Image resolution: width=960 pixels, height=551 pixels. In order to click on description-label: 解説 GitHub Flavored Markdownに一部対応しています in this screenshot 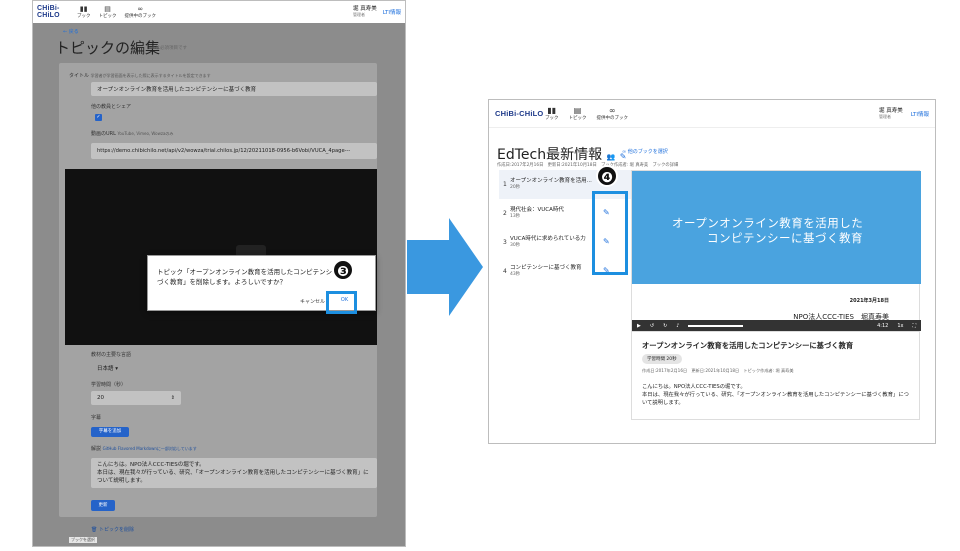, I will do `click(144, 448)`.